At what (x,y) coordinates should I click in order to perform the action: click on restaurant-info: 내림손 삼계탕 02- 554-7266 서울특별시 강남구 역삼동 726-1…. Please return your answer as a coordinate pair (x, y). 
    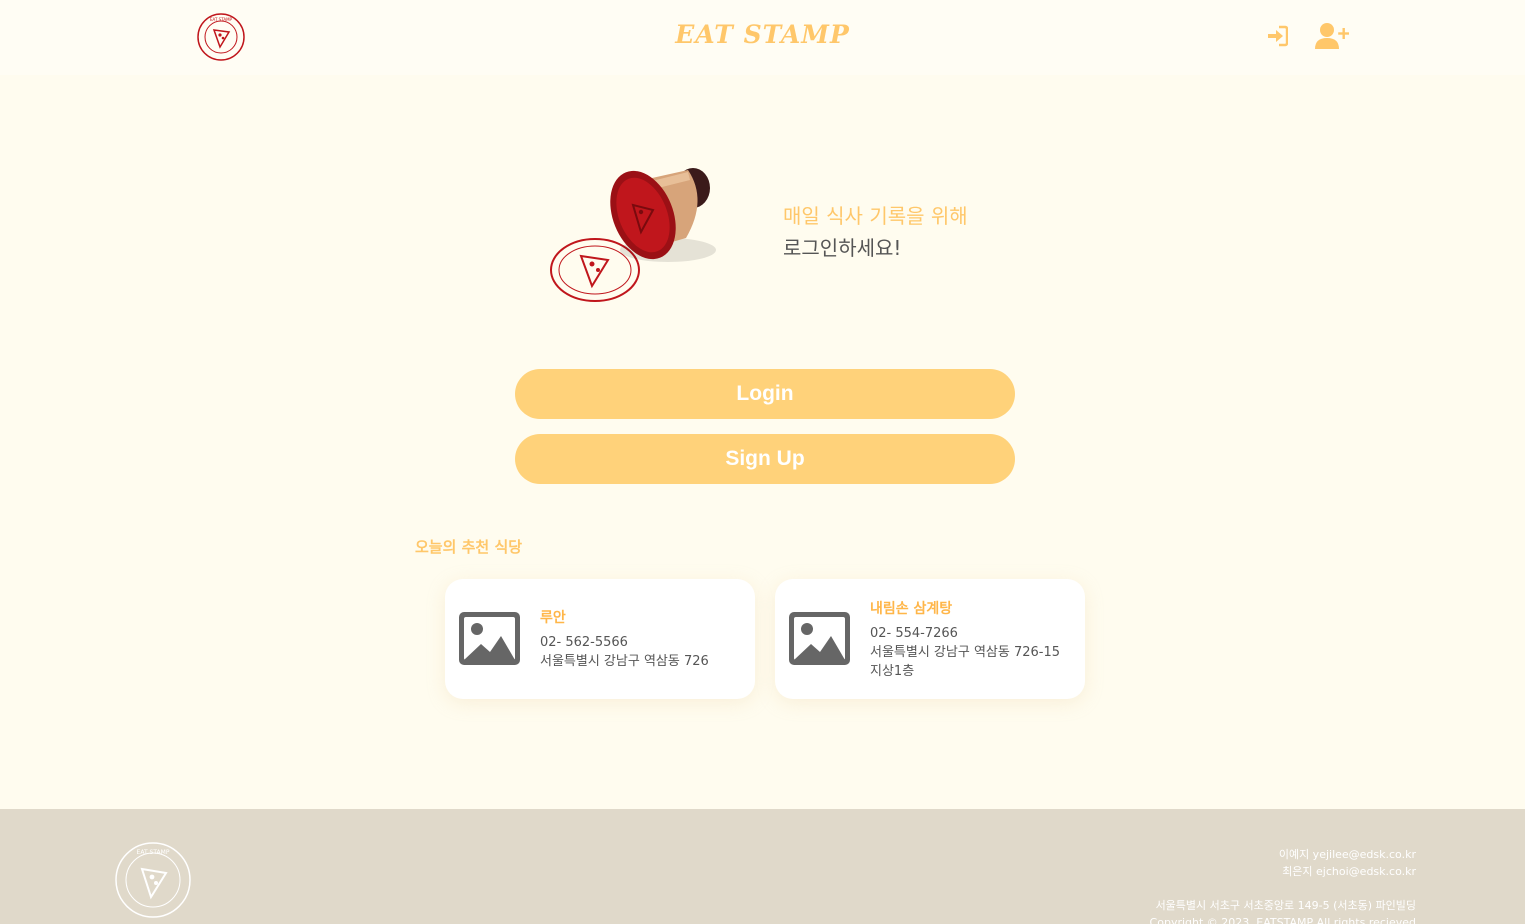
    Looking at the image, I should click on (971, 639).